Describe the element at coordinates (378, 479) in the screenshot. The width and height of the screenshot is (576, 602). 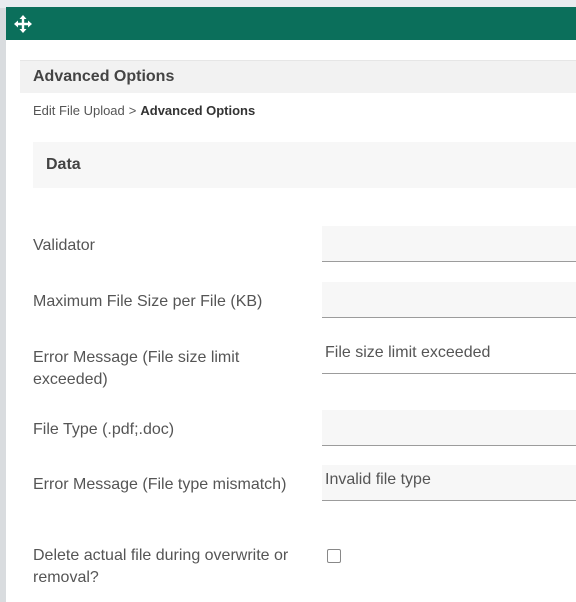
I see `type-error-value: Invalid file type` at that location.